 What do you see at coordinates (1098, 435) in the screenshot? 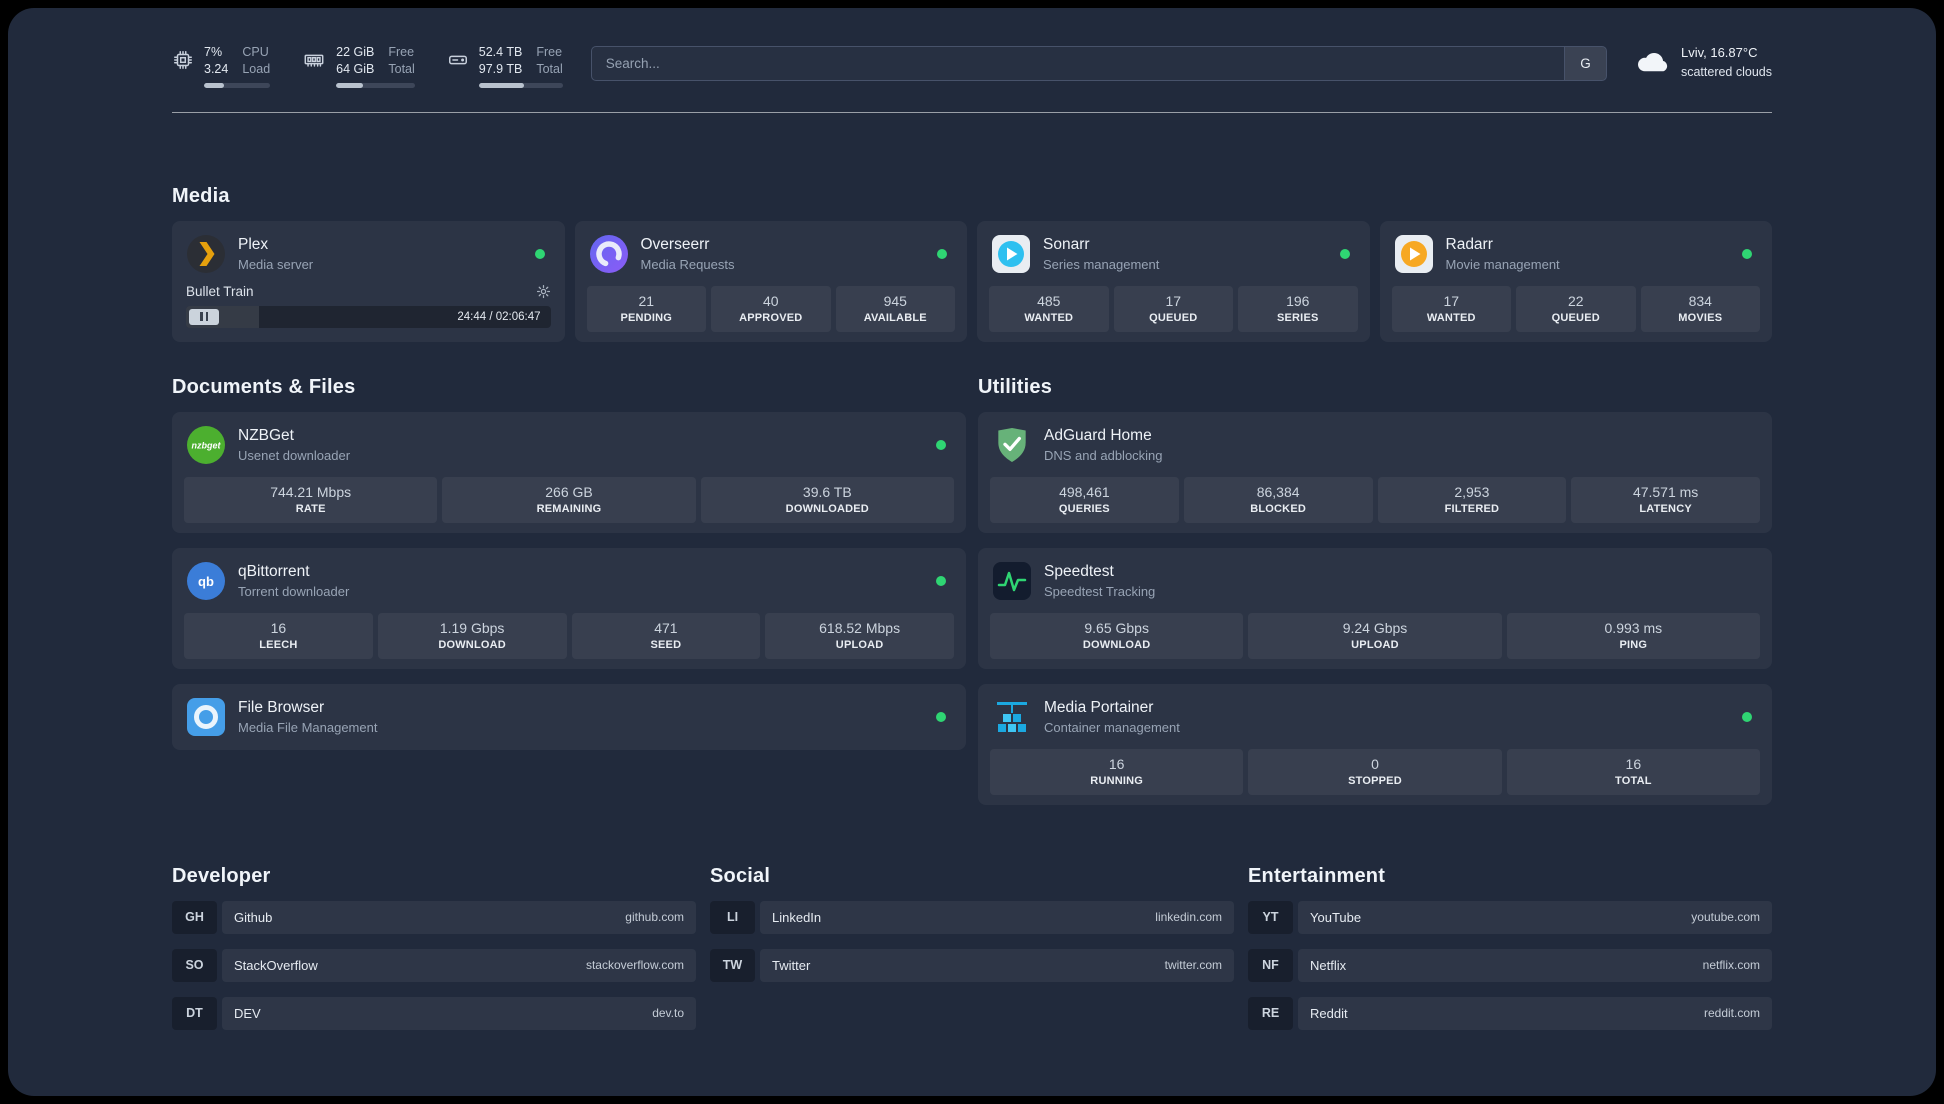
I see `service-name: AdGuard Home` at bounding box center [1098, 435].